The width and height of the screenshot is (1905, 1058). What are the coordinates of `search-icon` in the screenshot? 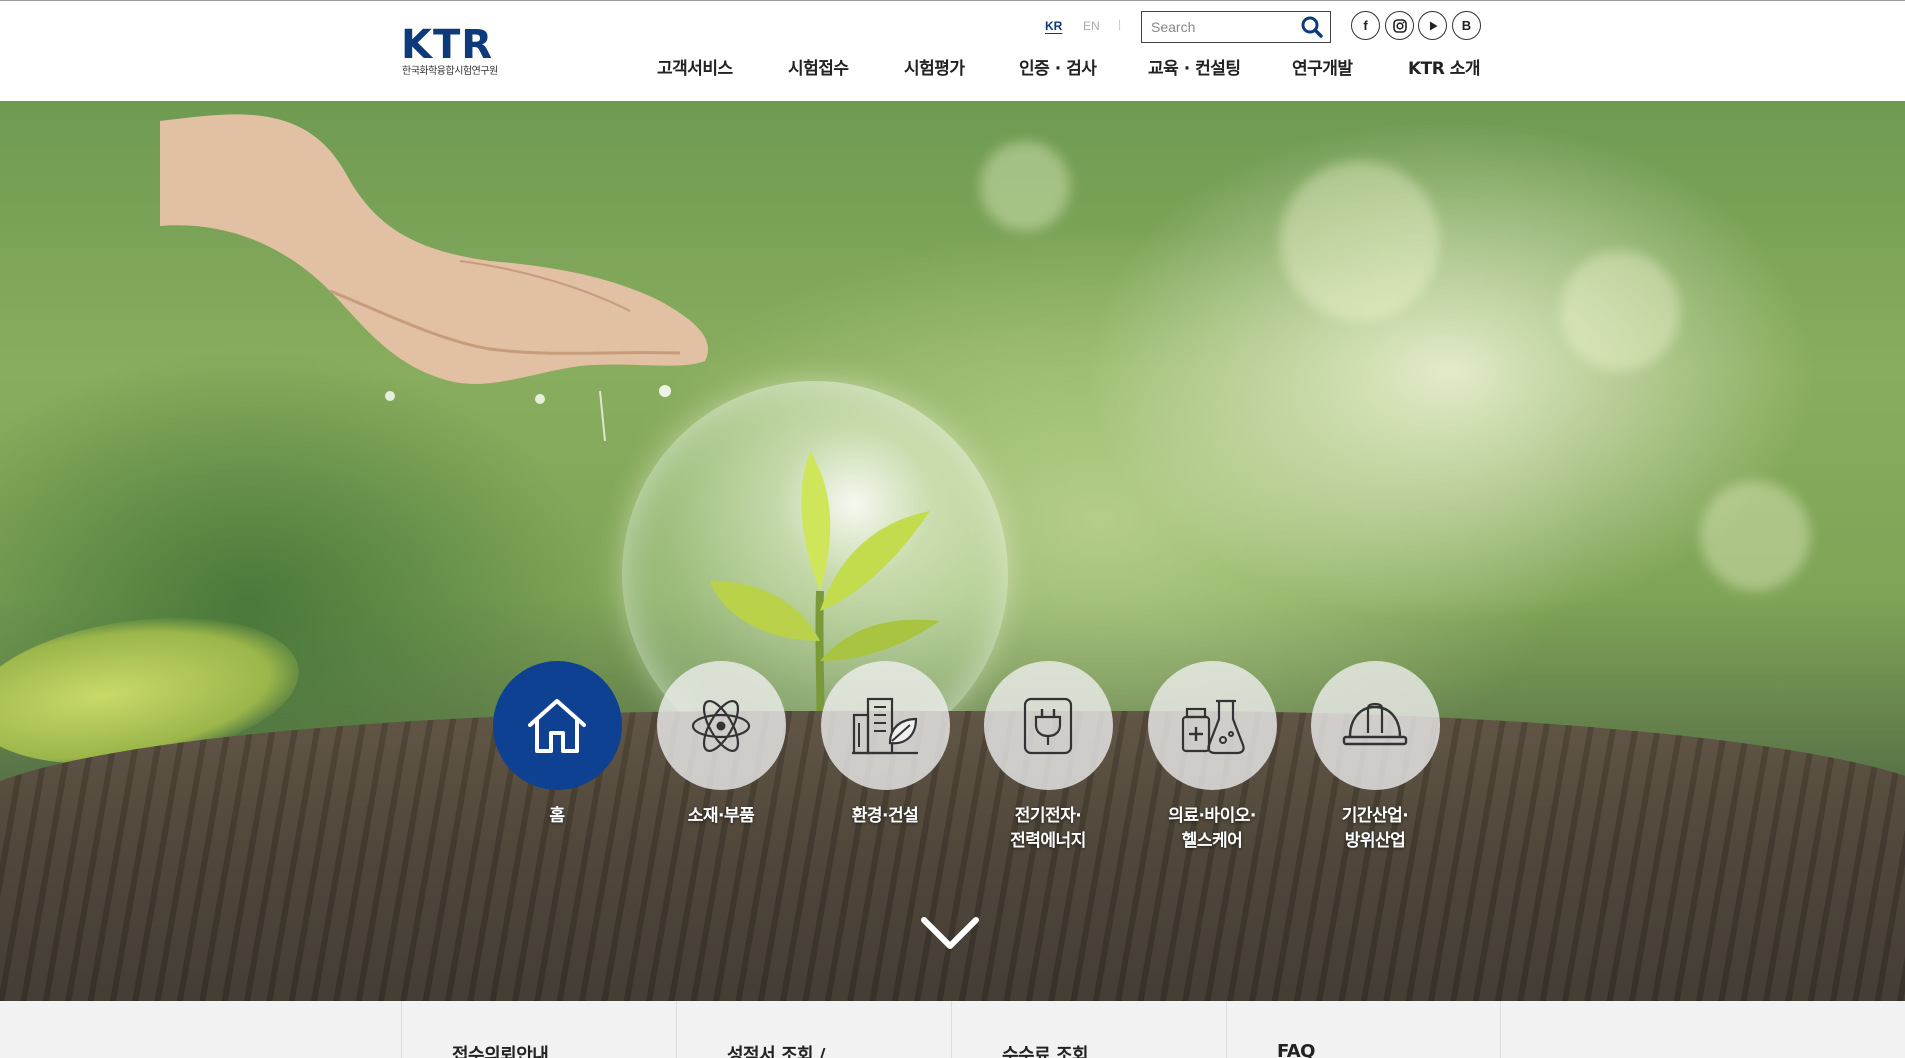 It's located at (1312, 27).